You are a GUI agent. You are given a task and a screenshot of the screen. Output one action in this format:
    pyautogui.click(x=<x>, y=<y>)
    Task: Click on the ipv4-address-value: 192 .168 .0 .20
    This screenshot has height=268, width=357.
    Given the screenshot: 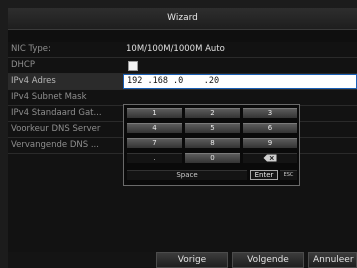 What is the action you would take?
    pyautogui.click(x=173, y=81)
    